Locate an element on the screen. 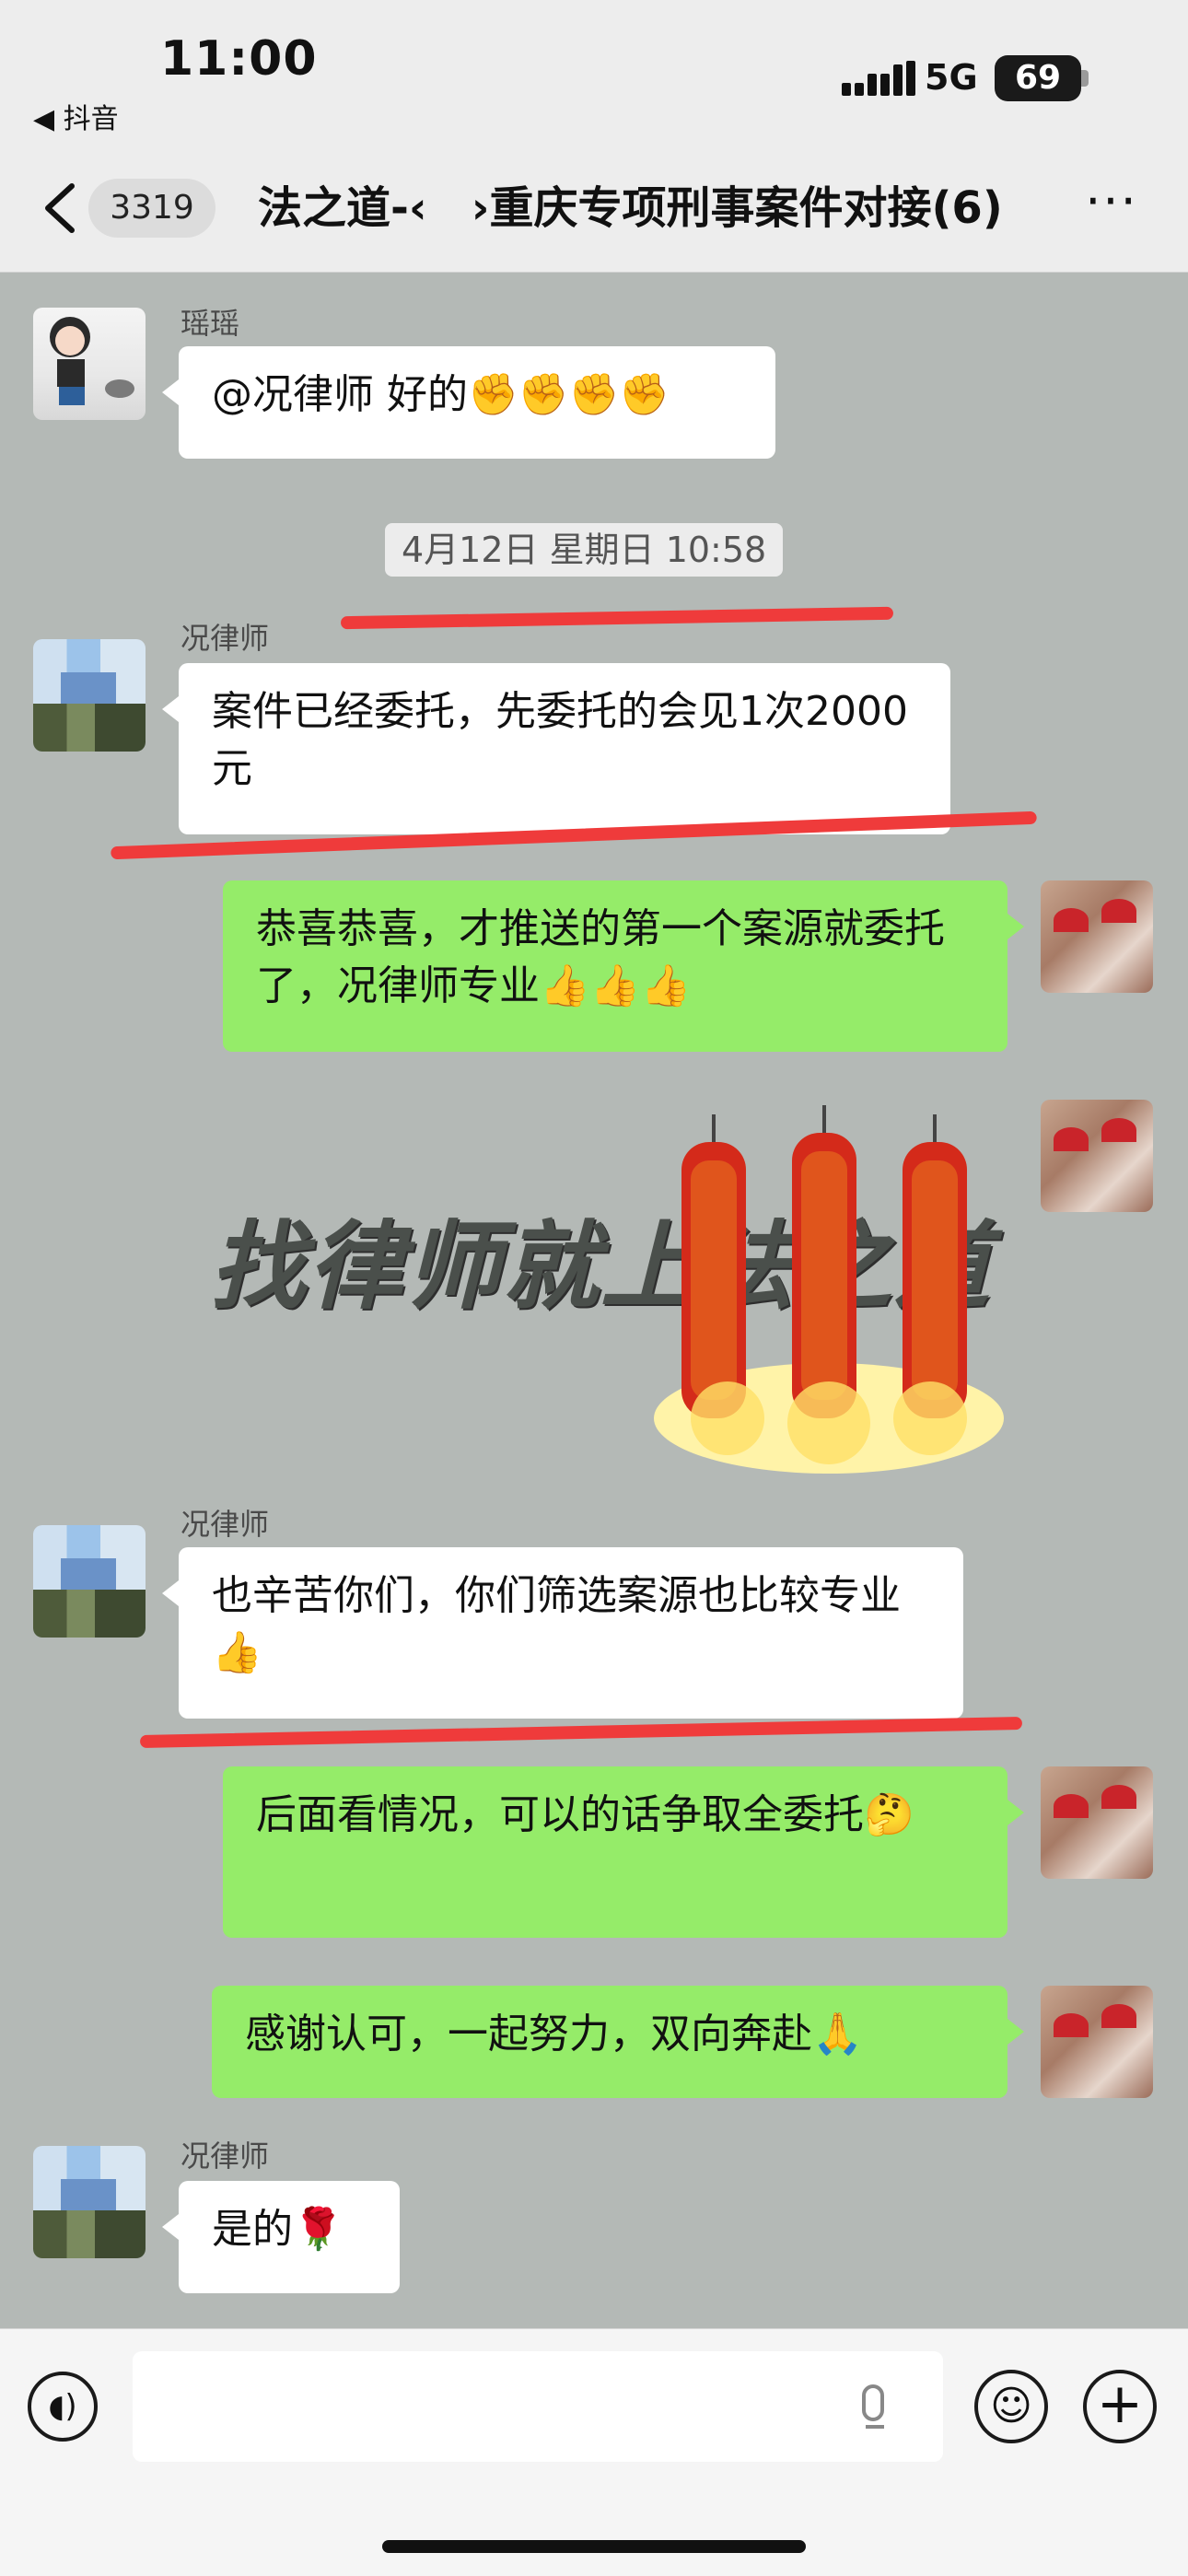 The width and height of the screenshot is (1188, 2576). network-type: 5G is located at coordinates (951, 77).